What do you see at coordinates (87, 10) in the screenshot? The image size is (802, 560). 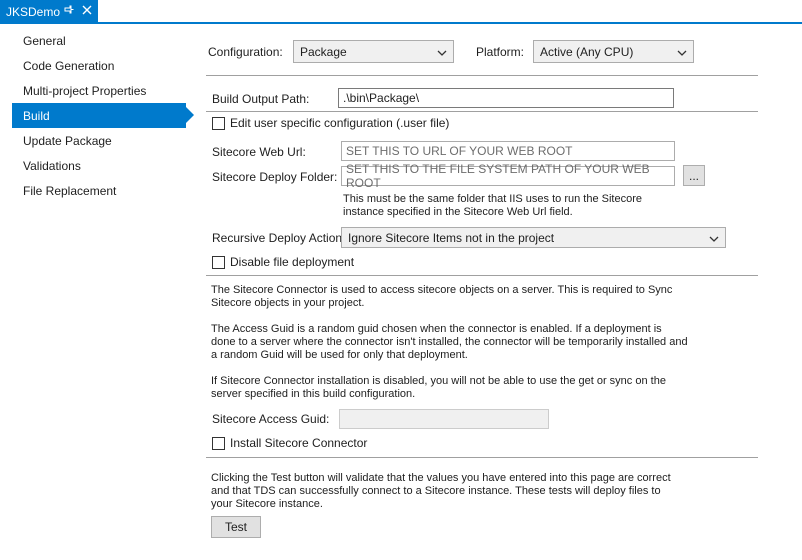 I see `close-icon` at bounding box center [87, 10].